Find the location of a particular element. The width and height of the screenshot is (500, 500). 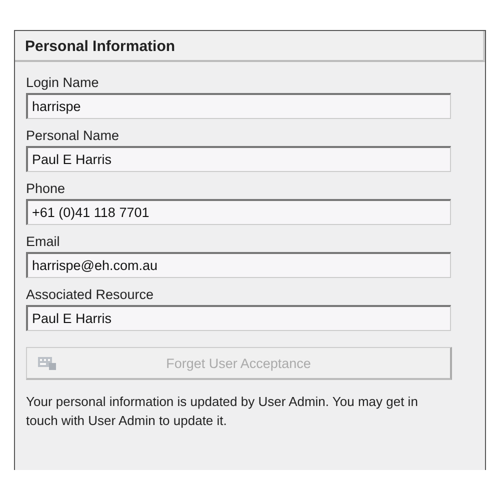

input-field: harrispe is located at coordinates (238, 106).